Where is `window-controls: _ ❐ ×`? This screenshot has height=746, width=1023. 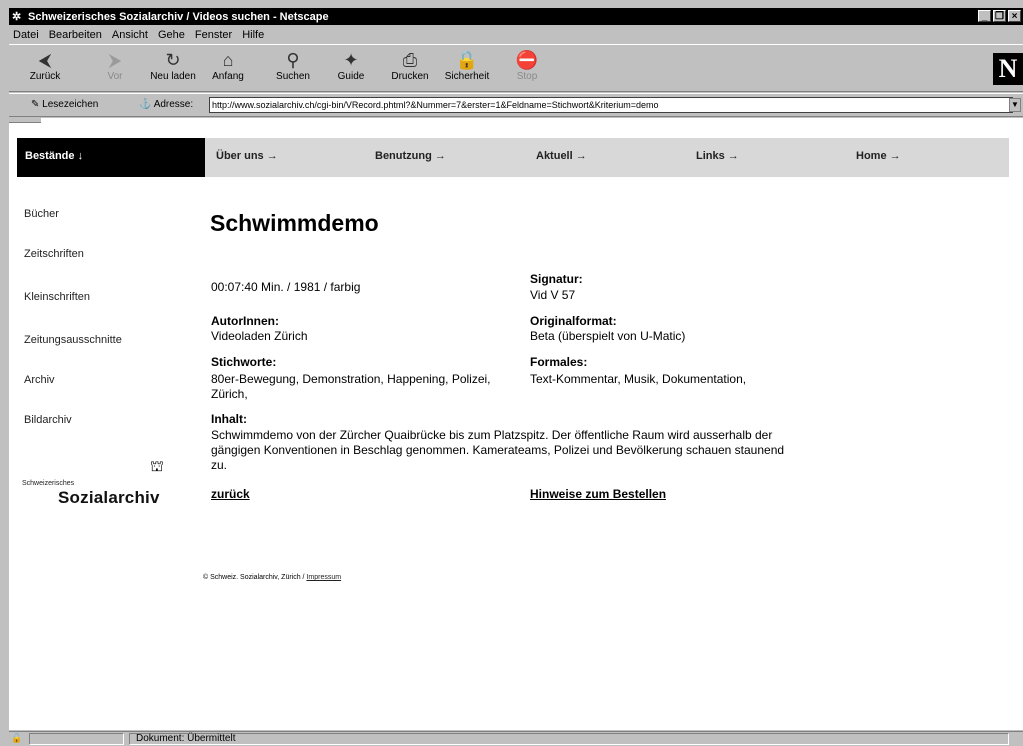 window-controls: _ ❐ × is located at coordinates (999, 16).